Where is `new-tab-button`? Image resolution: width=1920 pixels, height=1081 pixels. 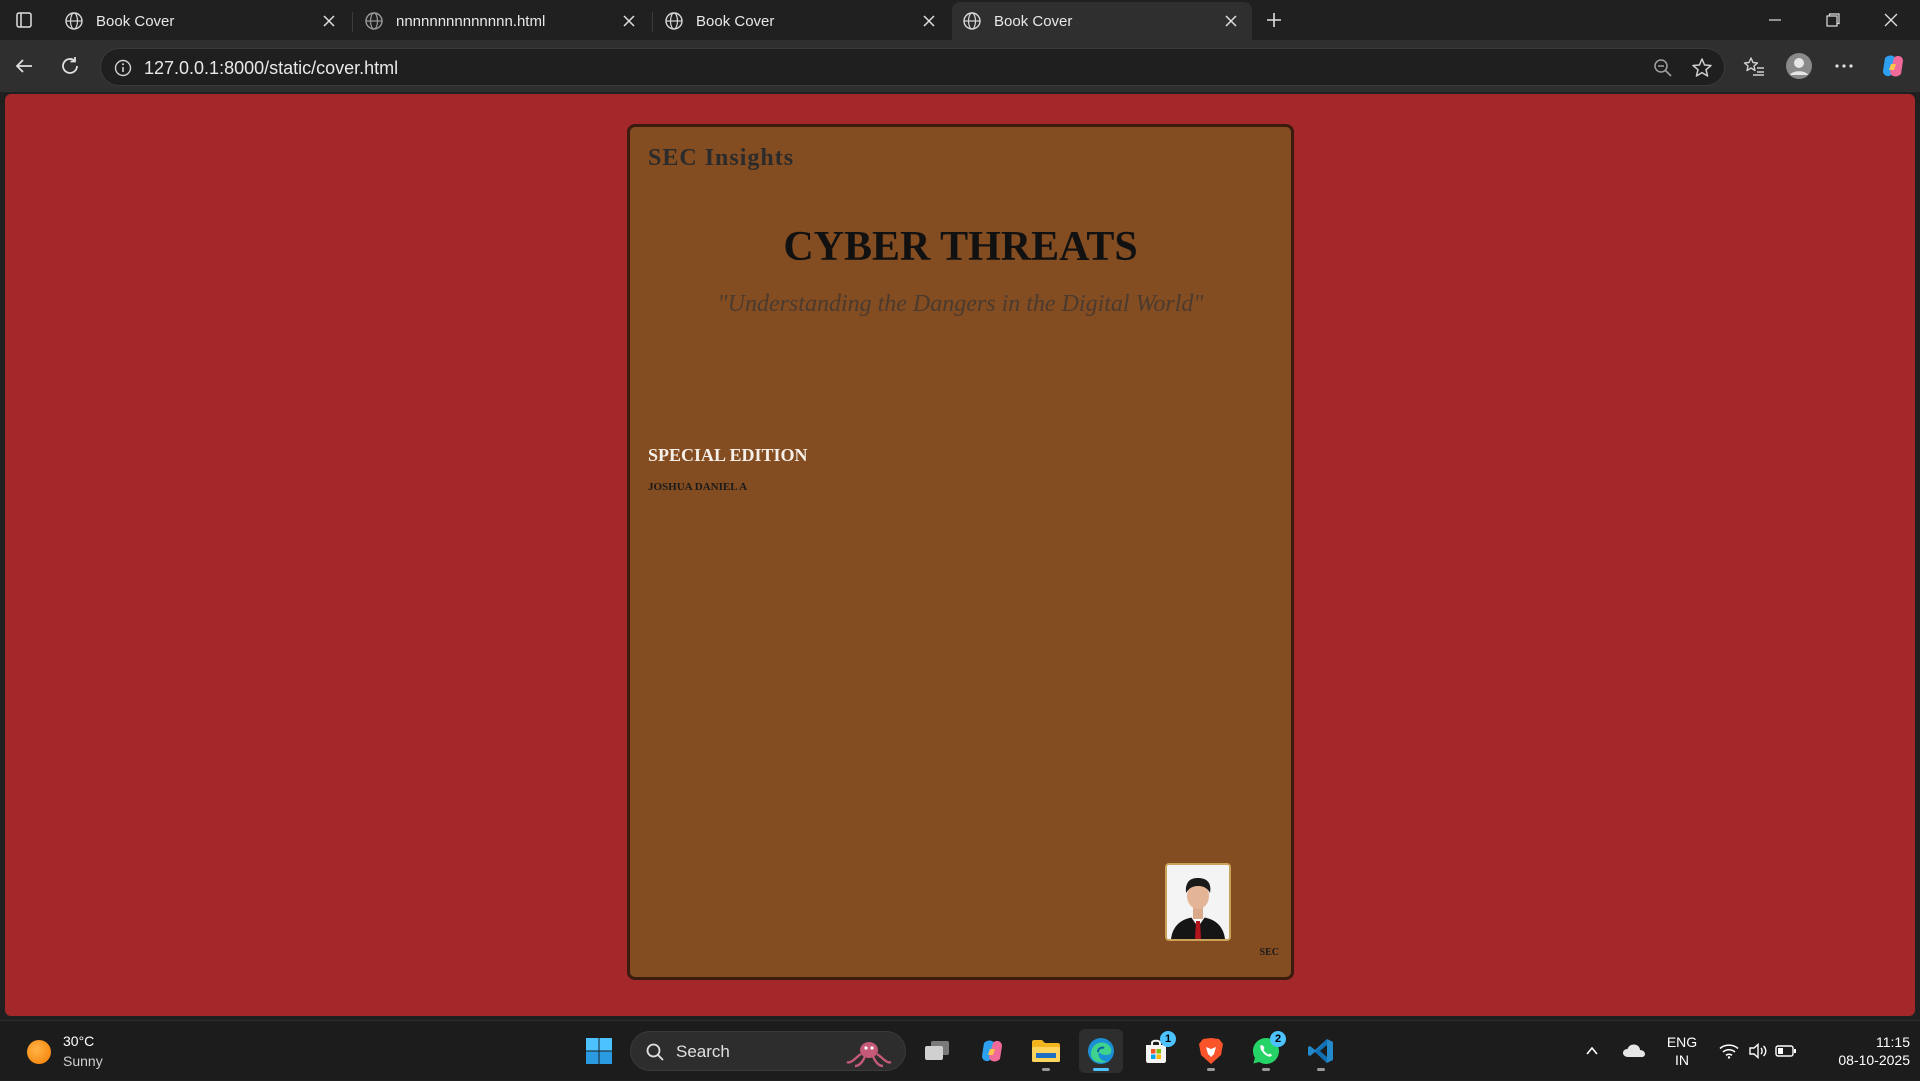 new-tab-button is located at coordinates (1274, 20).